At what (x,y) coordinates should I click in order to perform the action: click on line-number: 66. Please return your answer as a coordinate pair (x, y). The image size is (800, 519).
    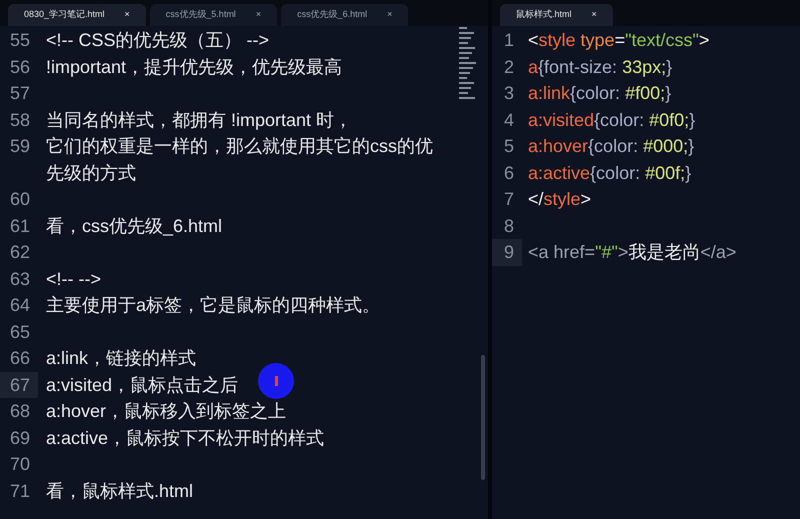
    Looking at the image, I should click on (19, 358).